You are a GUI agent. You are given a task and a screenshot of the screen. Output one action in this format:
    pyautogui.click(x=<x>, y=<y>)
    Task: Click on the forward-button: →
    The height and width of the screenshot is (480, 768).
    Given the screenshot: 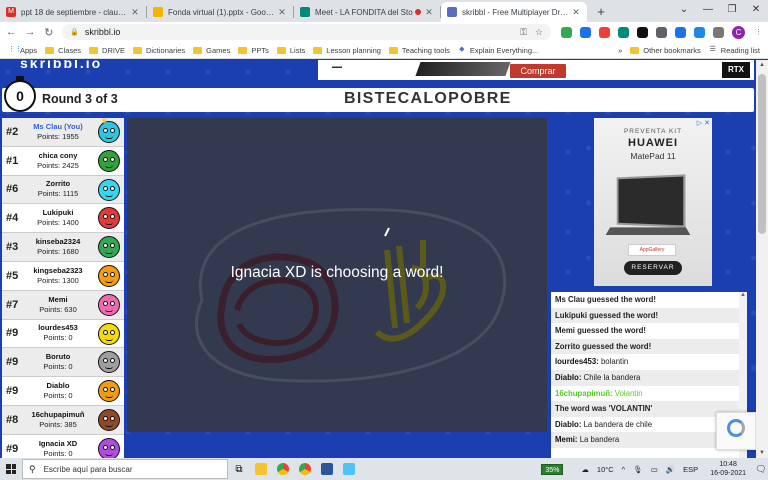 What is the action you would take?
    pyautogui.click(x=30, y=32)
    